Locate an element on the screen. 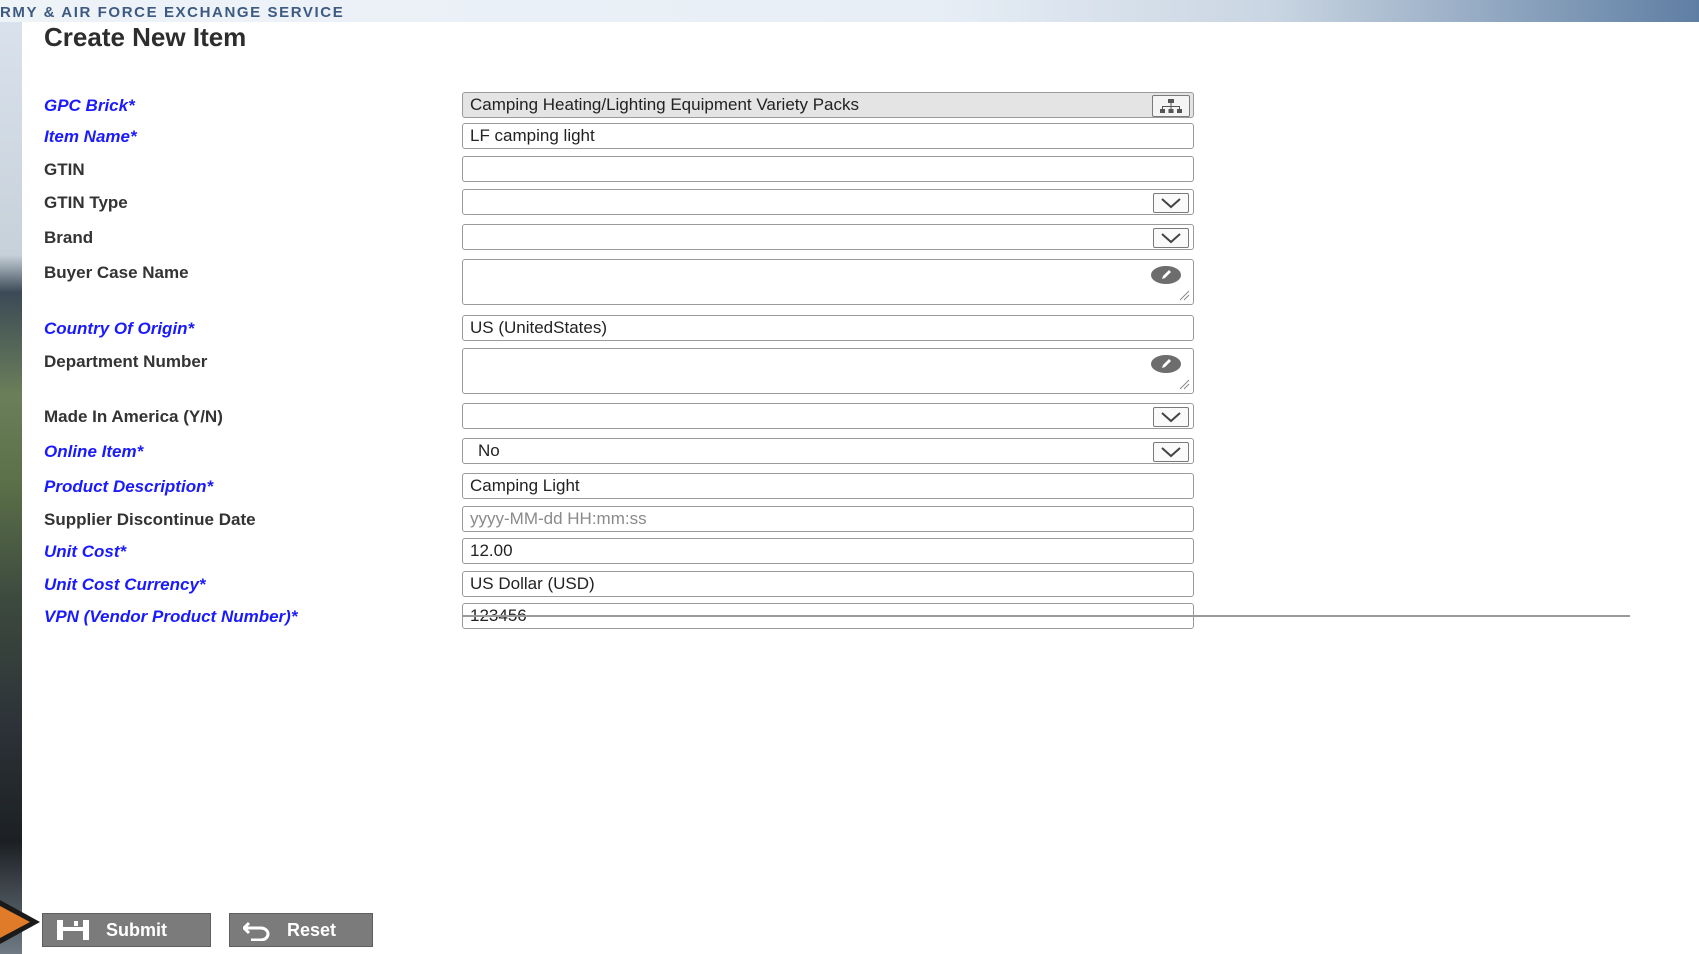 This screenshot has height=954, width=1699. reset-button-label: Reset is located at coordinates (312, 929).